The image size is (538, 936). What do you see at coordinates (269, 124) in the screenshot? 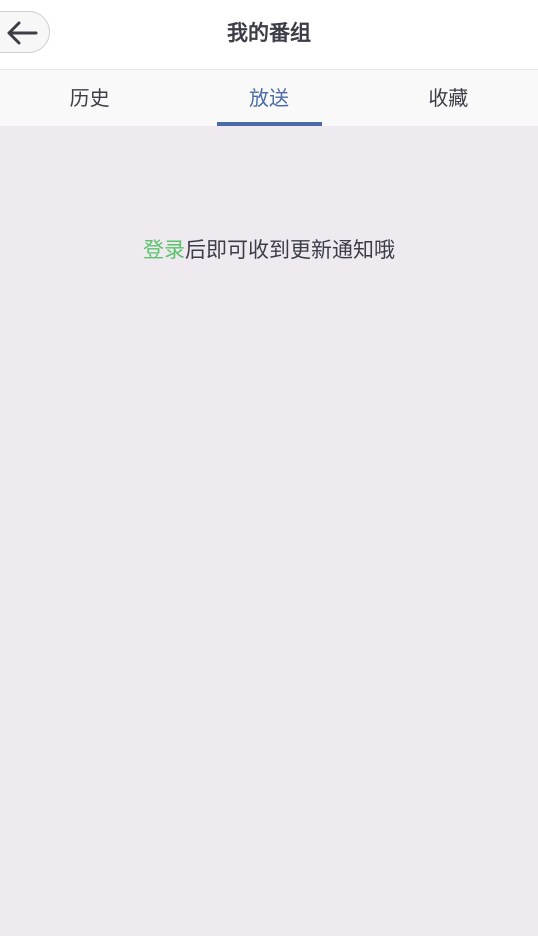
I see `active-tab-indicator` at bounding box center [269, 124].